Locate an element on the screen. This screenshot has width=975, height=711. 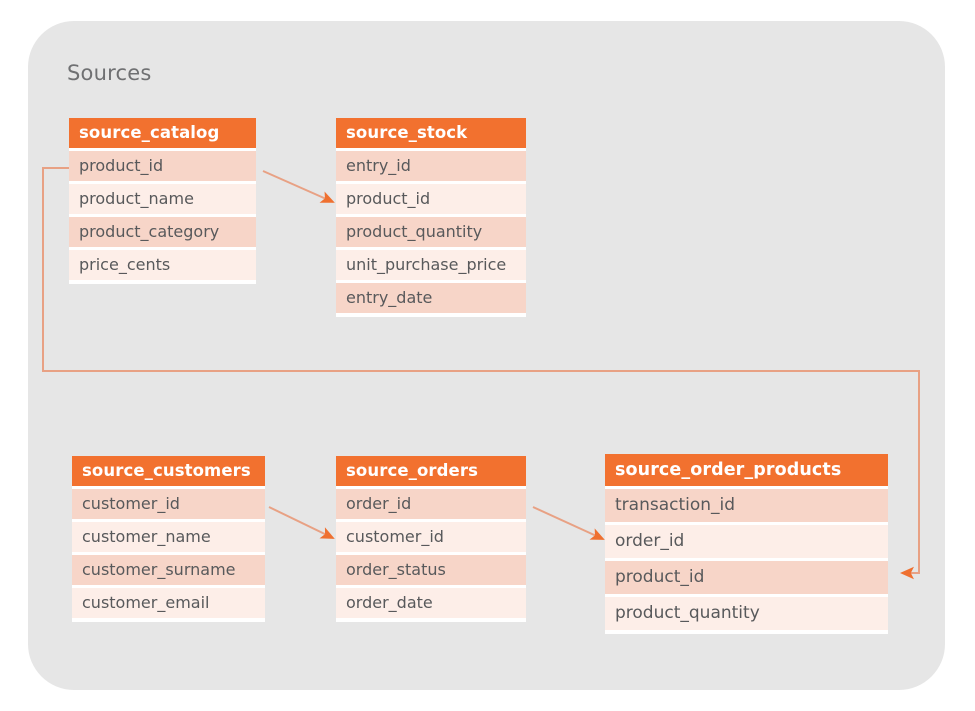
connector-orders-to-order-products is located at coordinates (568, 523).